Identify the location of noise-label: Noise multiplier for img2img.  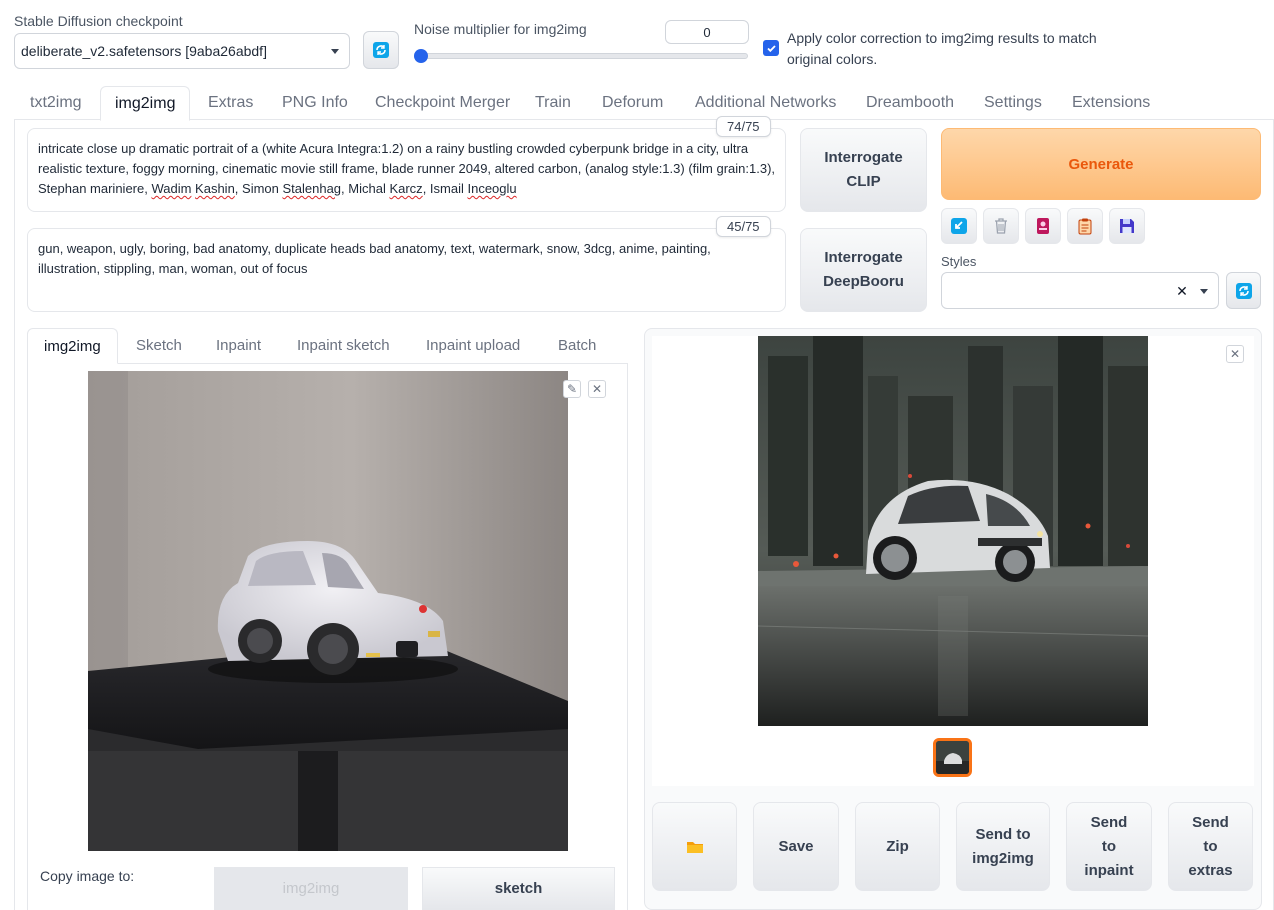
(500, 29).